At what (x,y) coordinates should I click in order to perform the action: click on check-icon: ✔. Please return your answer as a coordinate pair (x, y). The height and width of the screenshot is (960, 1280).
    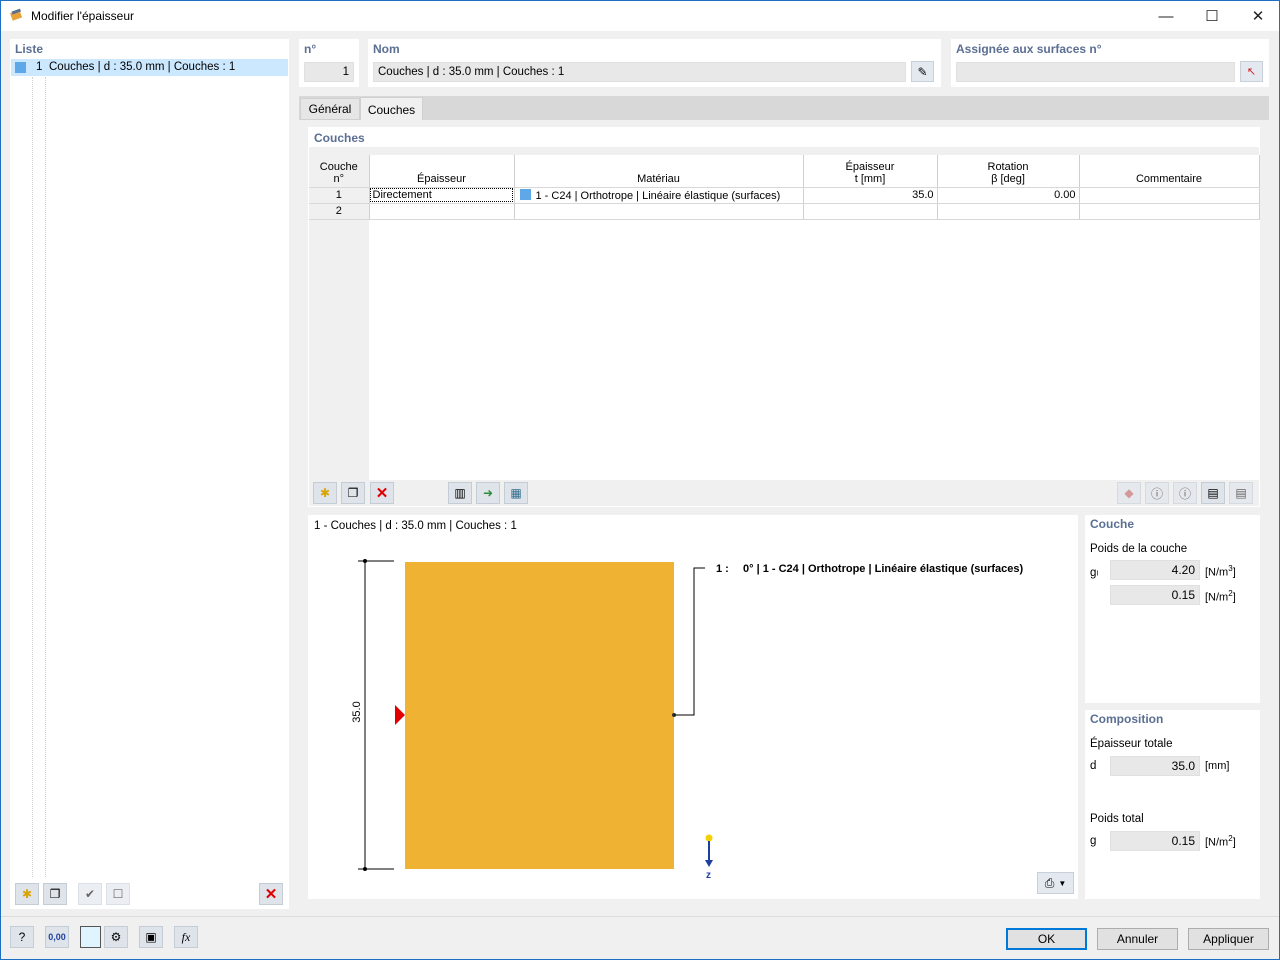
    Looking at the image, I should click on (90, 894).